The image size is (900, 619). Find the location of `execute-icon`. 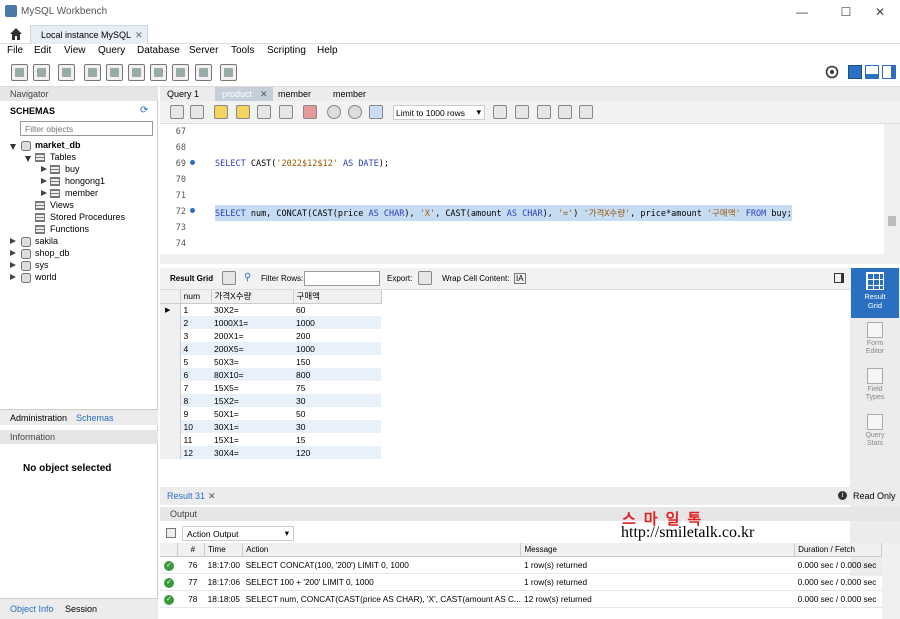

execute-icon is located at coordinates (221, 112).